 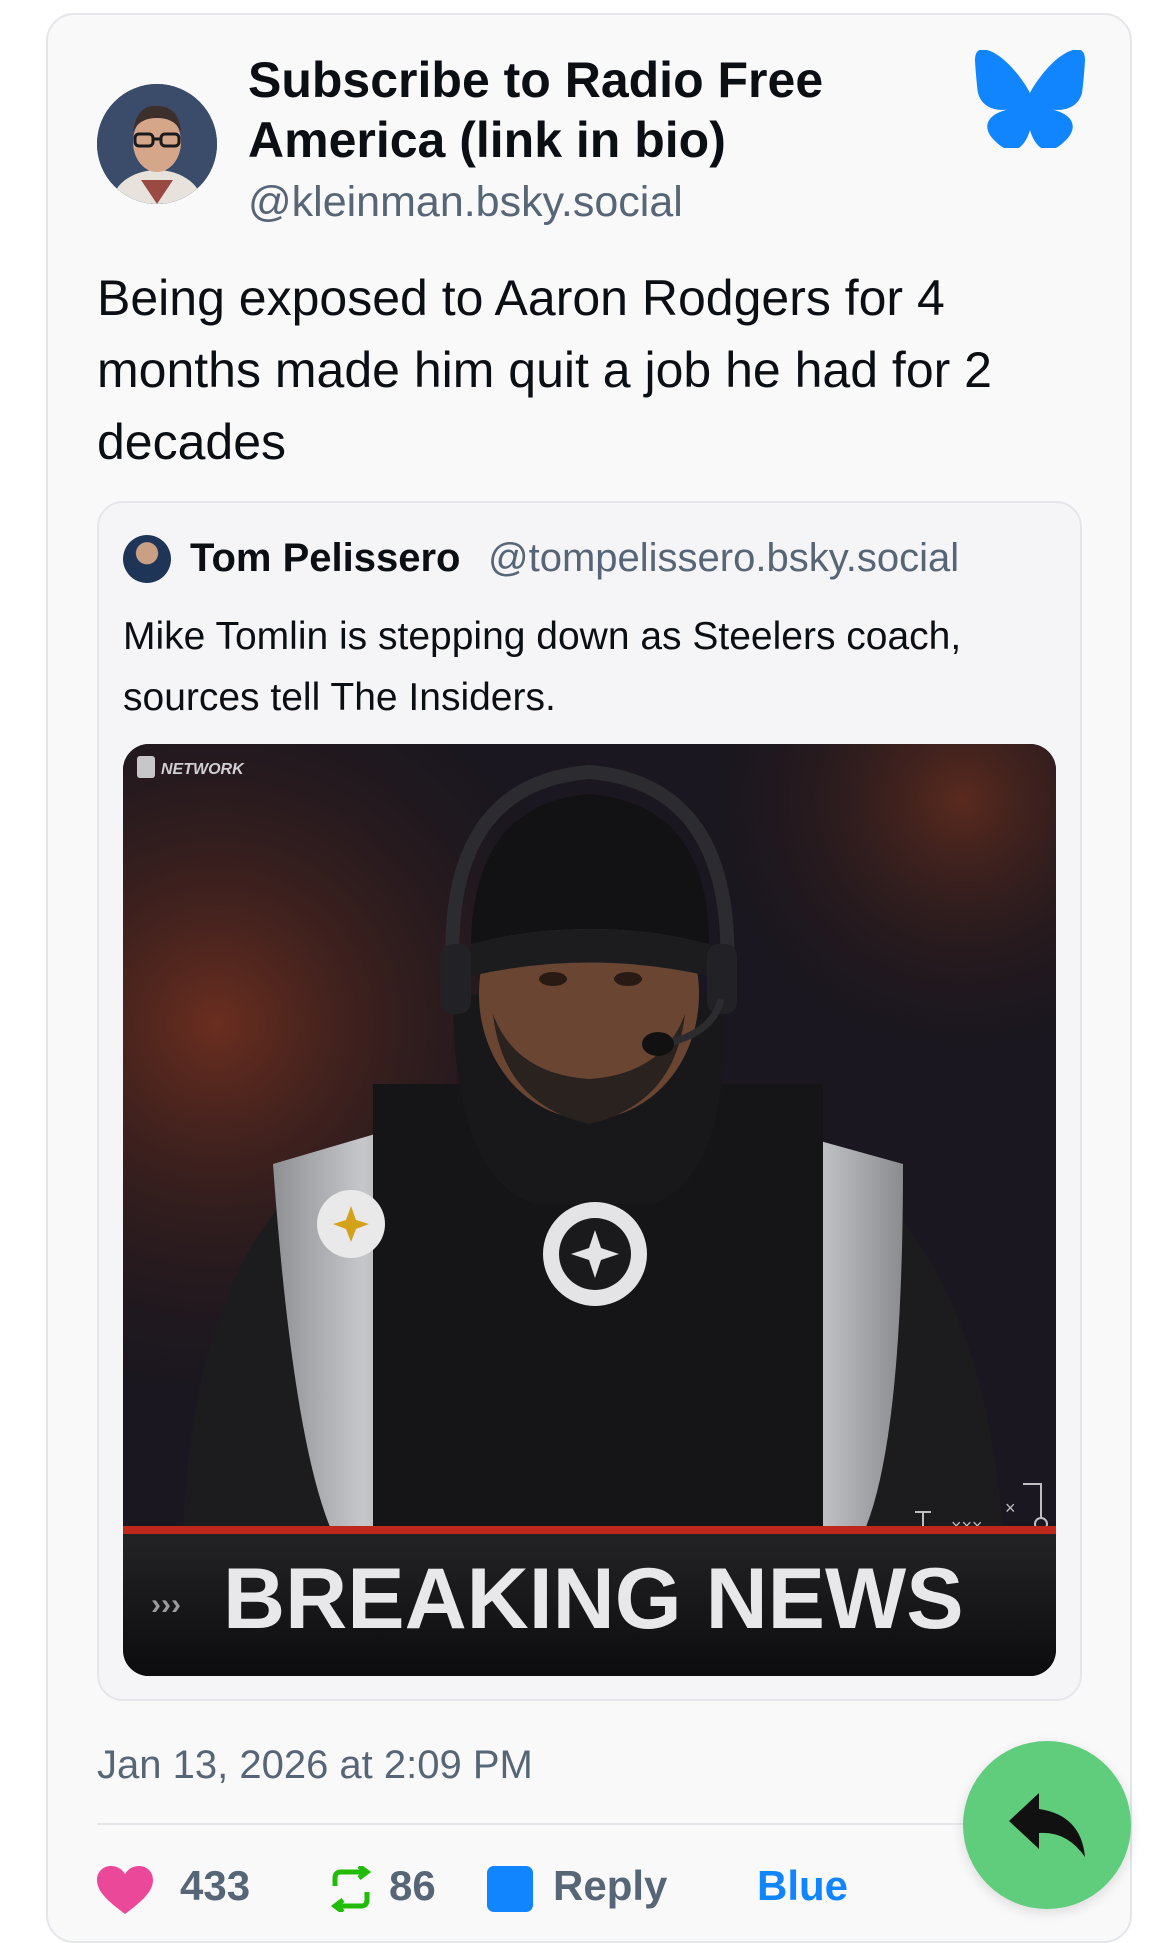 What do you see at coordinates (325, 558) in the screenshot?
I see `quoted-author-name: Tom Pelissero` at bounding box center [325, 558].